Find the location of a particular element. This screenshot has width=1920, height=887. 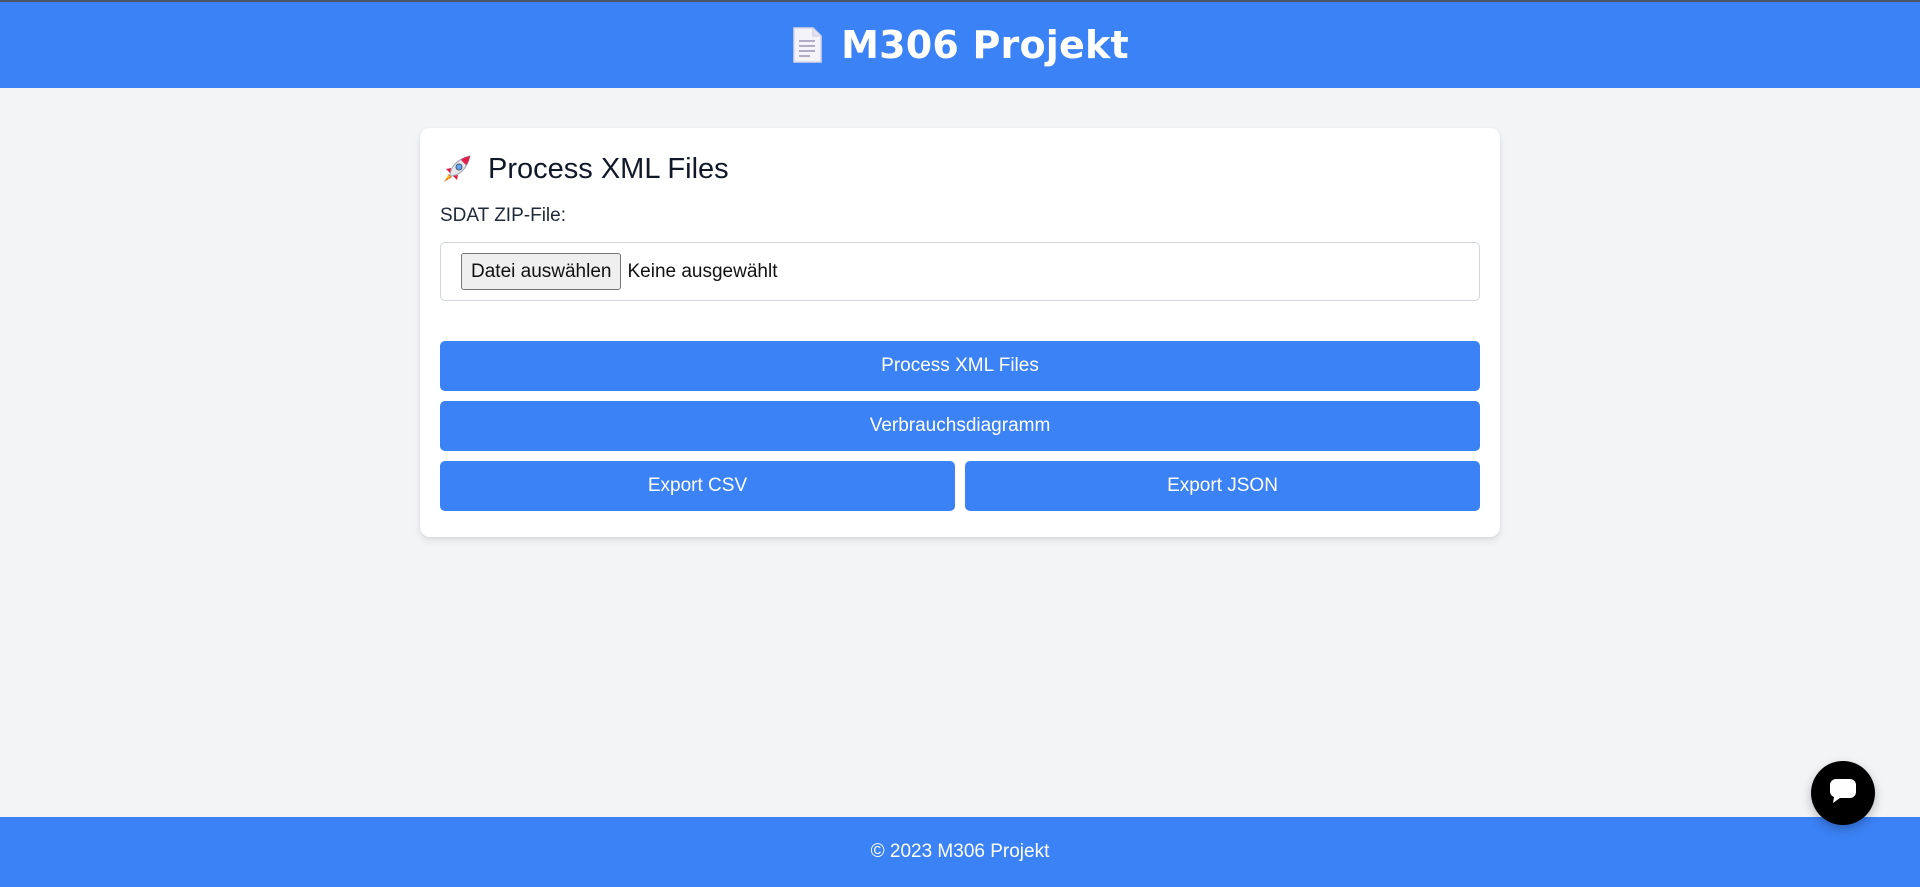

rocket-icon is located at coordinates (457, 169).